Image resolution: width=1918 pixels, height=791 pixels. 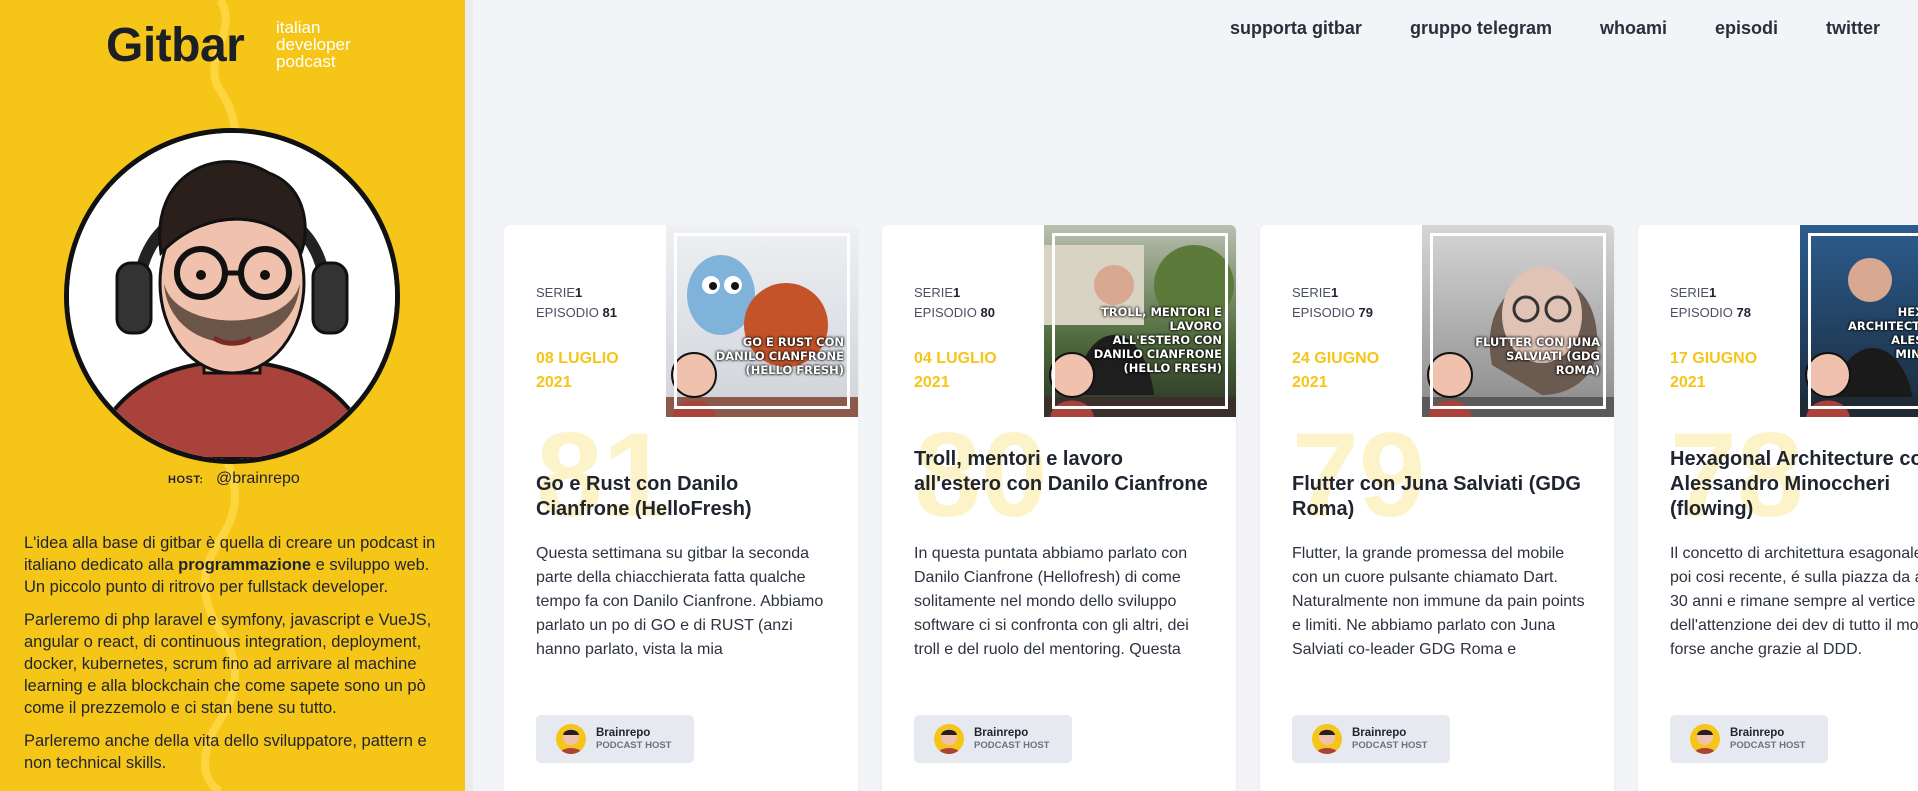 I want to click on tagline-line: italian, so click(x=298, y=27).